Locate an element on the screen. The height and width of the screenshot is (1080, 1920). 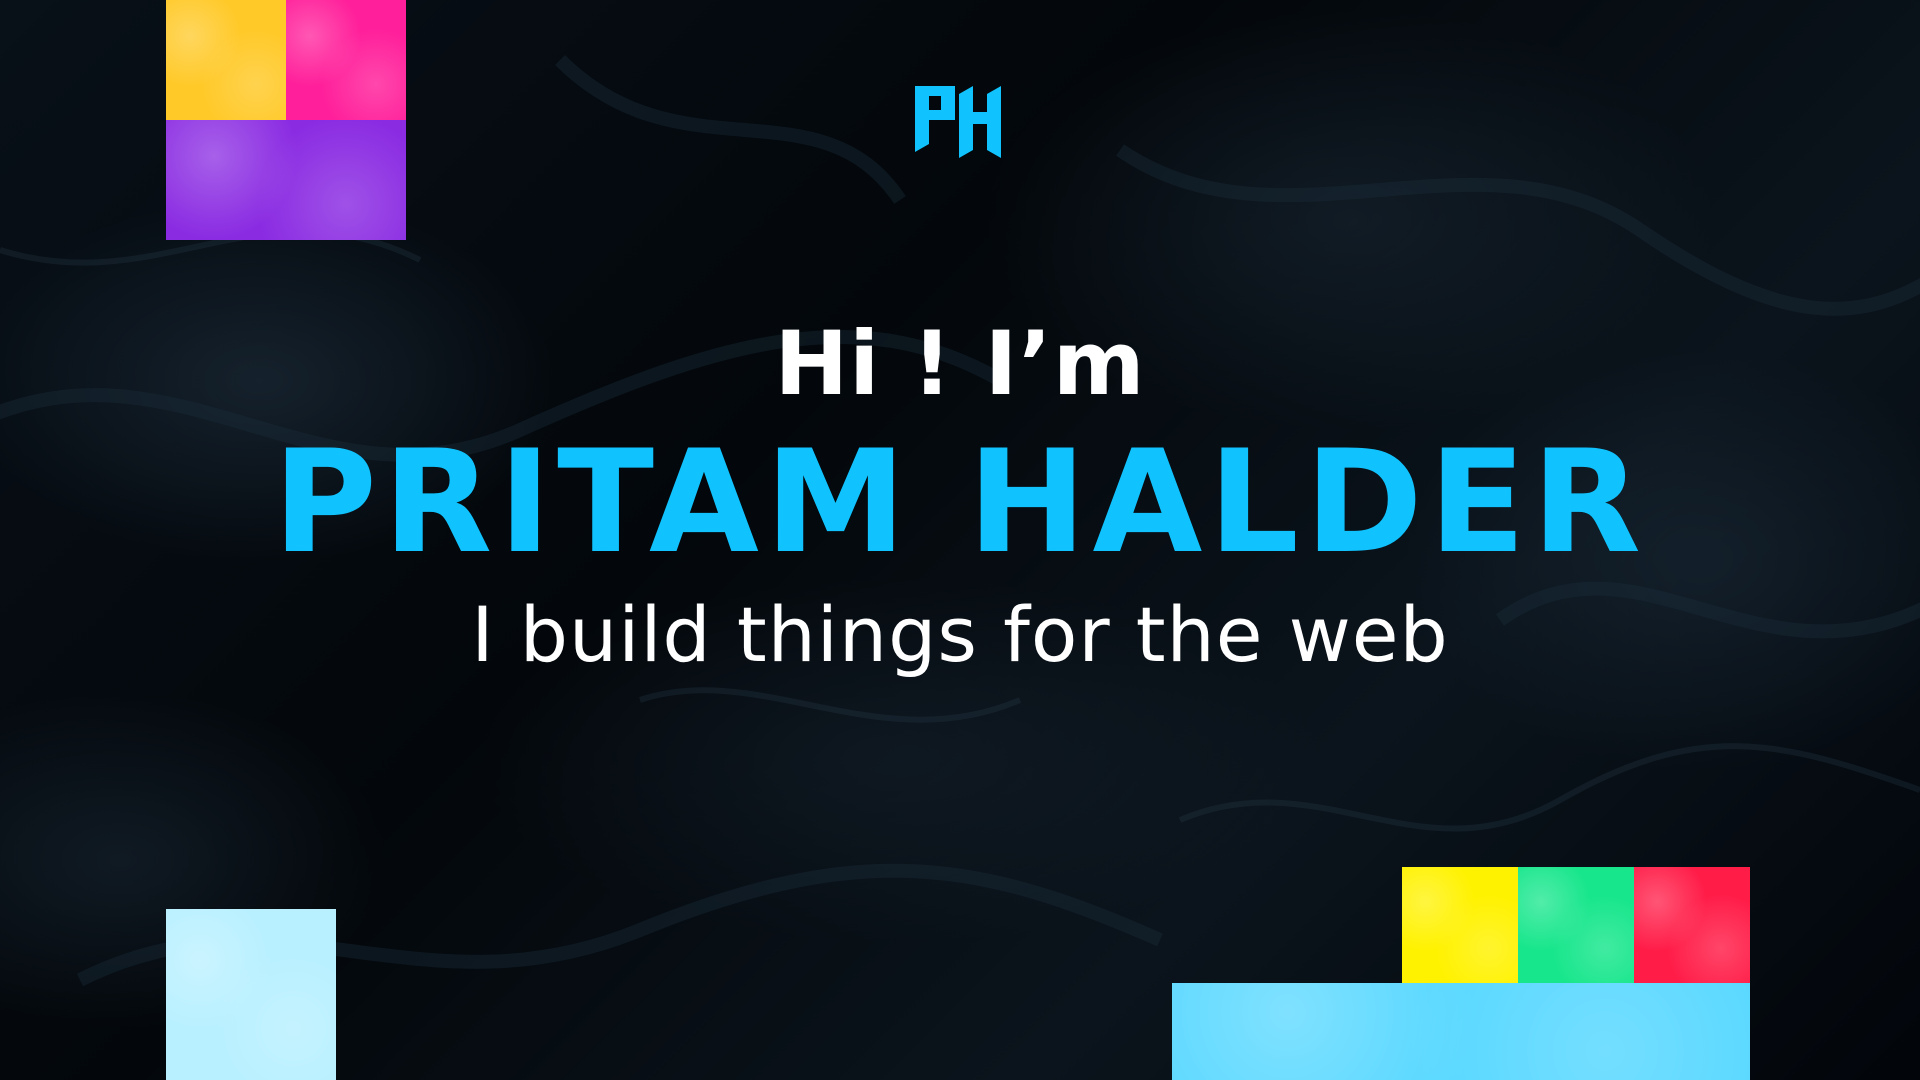
swatch-purple-block is located at coordinates (286, 180).